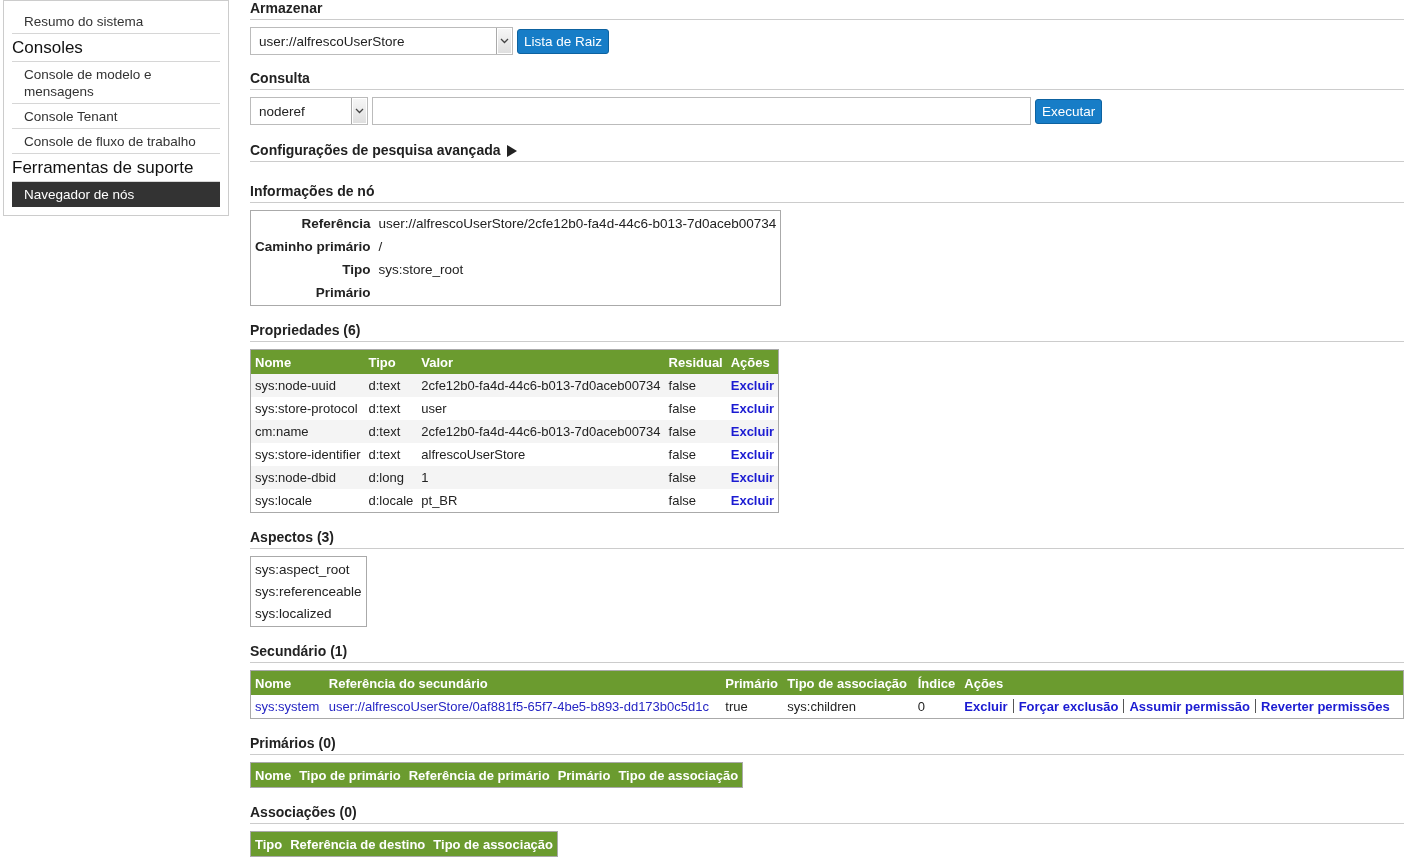  I want to click on column-header: Índice, so click(937, 682).